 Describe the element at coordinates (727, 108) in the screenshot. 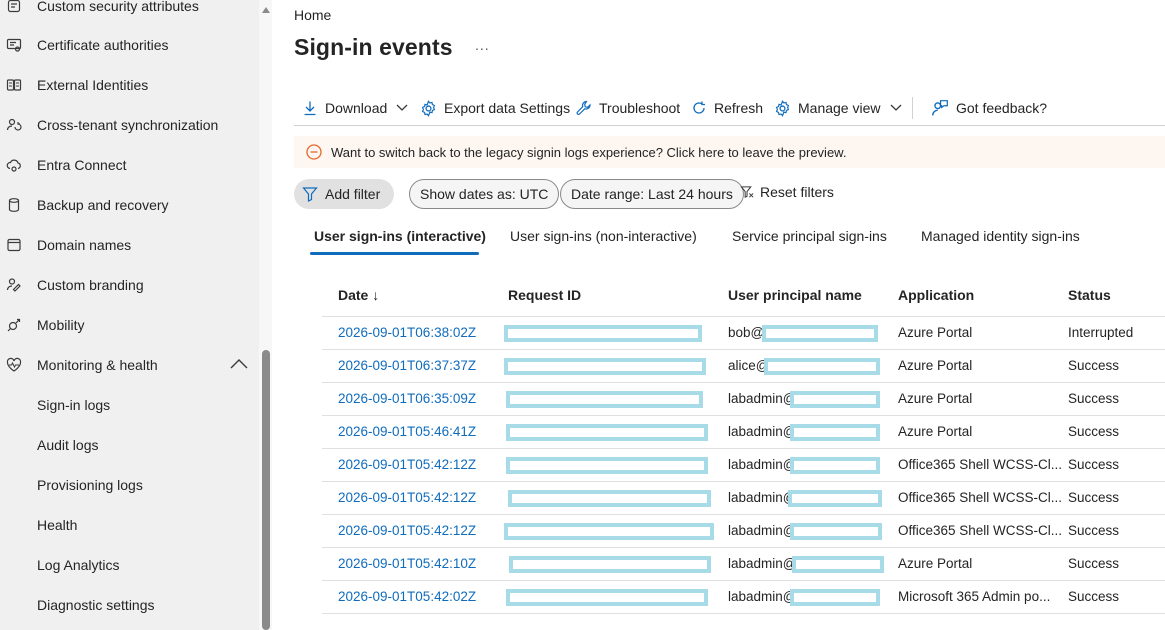

I see `refresh-button: Refresh` at that location.